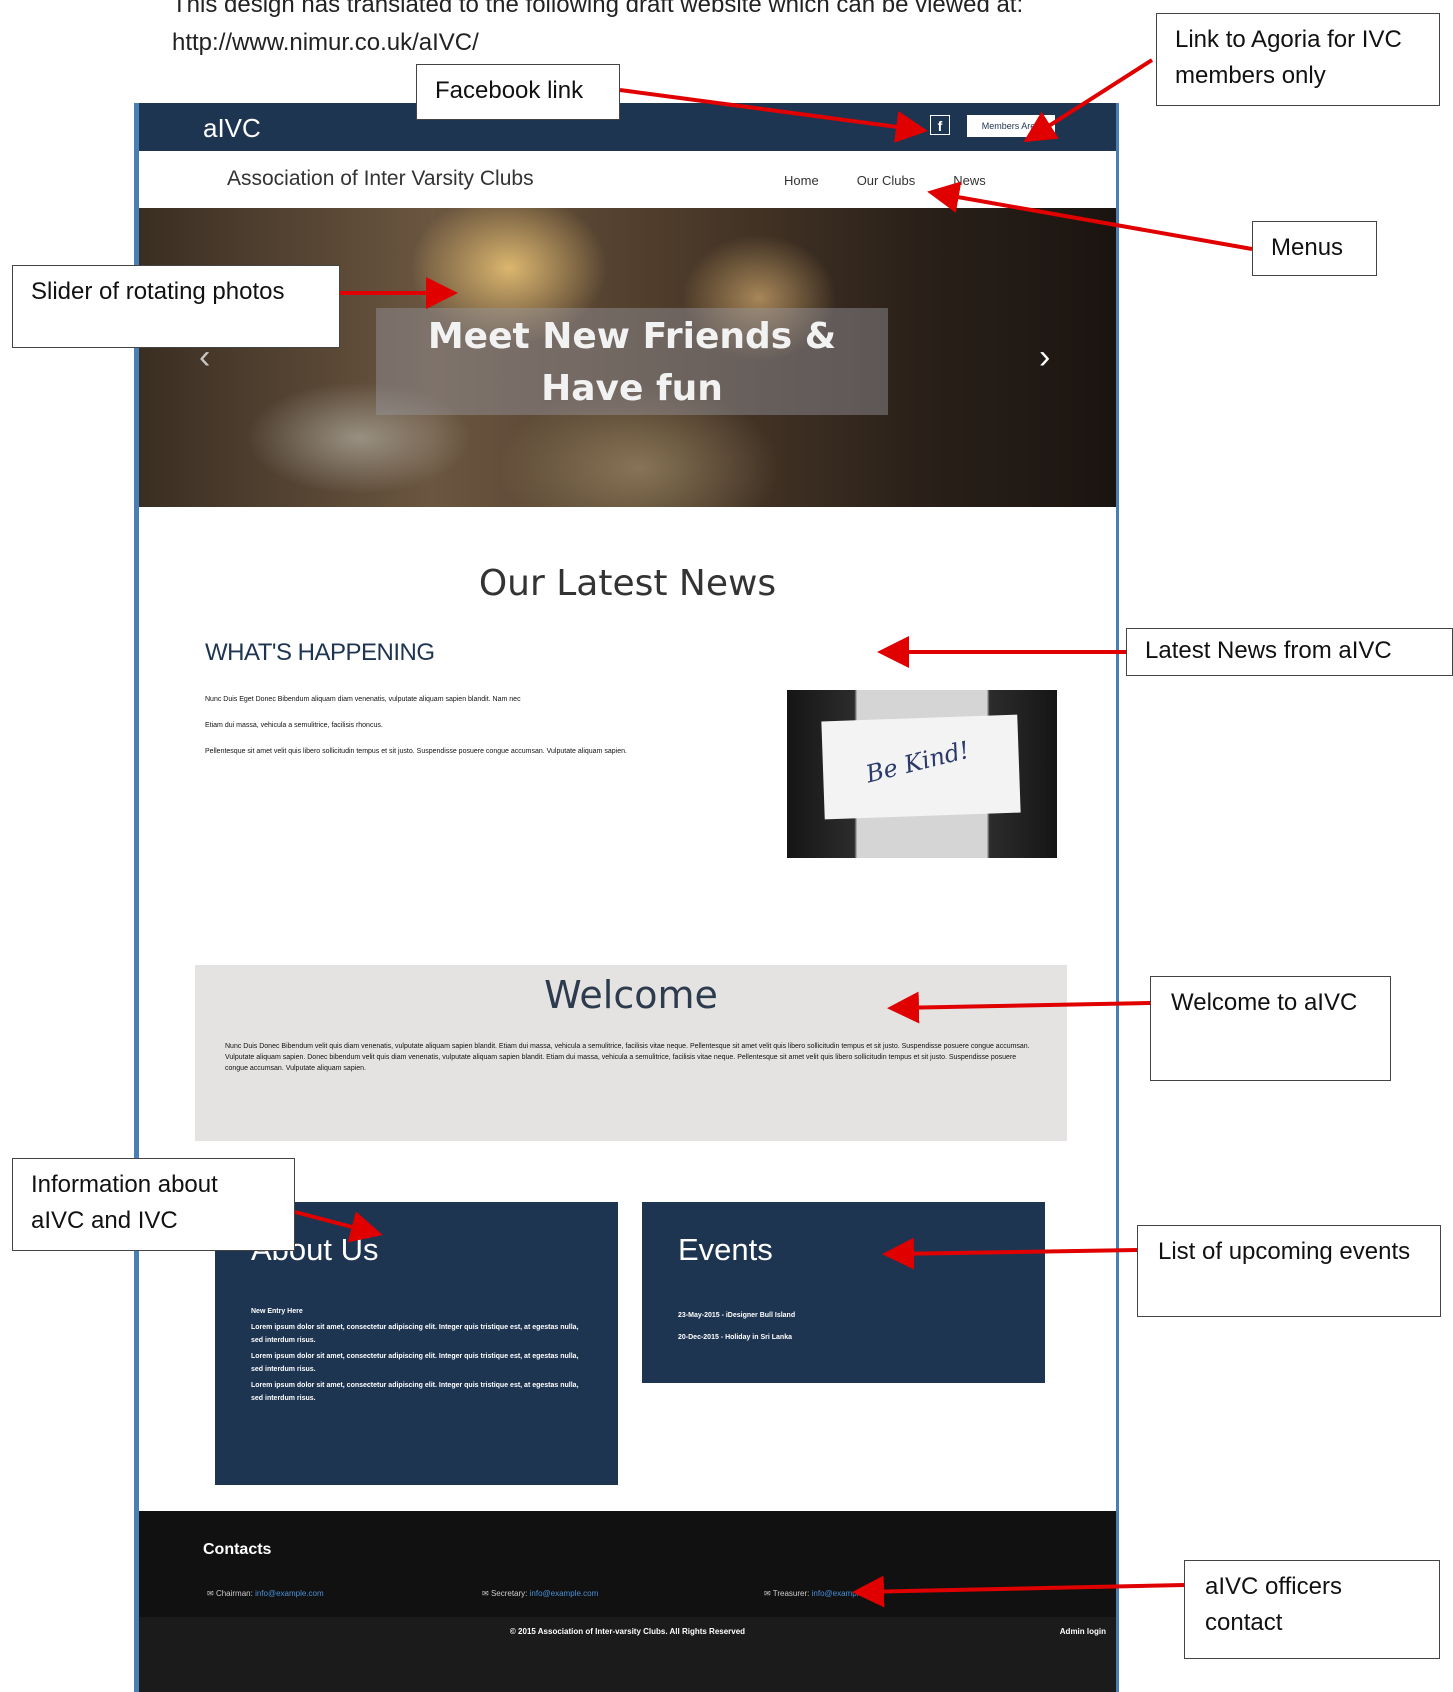 This screenshot has height=1692, width=1453. I want to click on menu-item-home: Home, so click(801, 180).